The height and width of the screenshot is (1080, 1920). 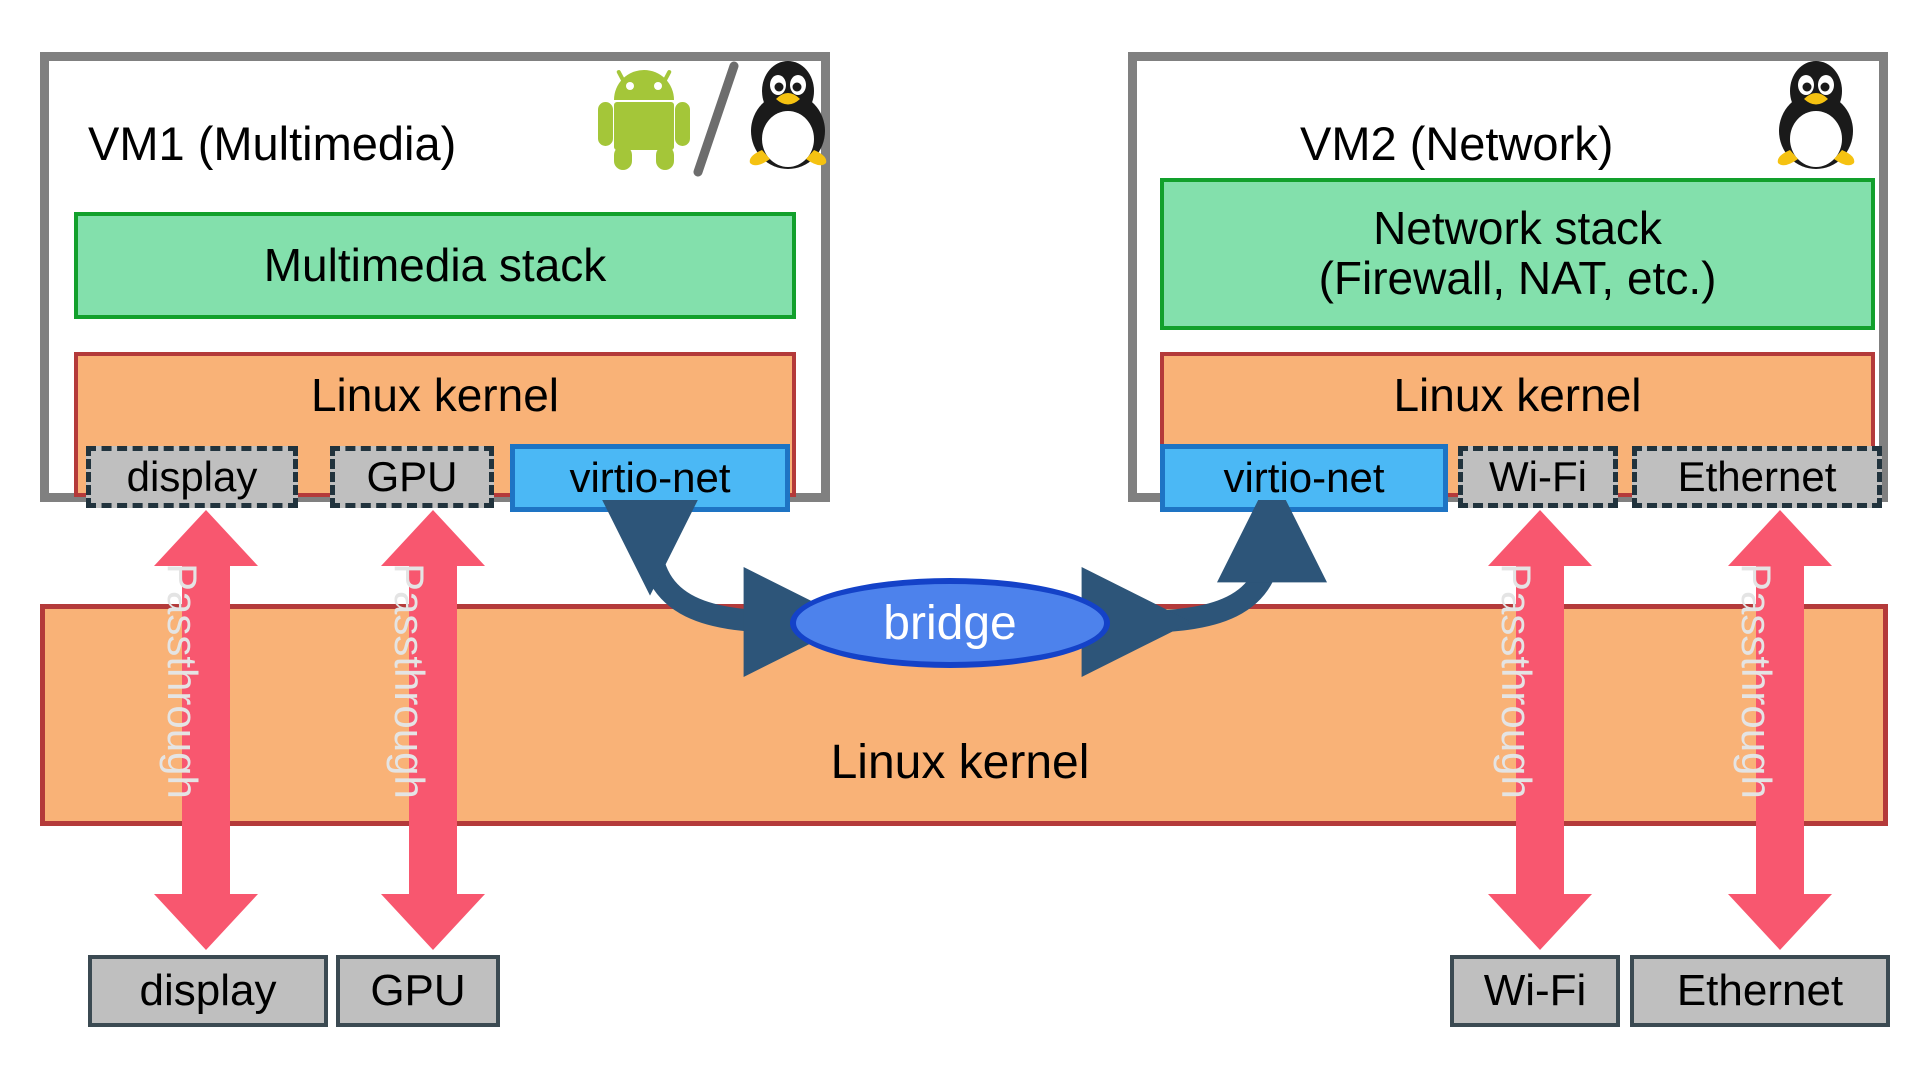 I want to click on tux-linux-logo-vm1, so click(x=788, y=116).